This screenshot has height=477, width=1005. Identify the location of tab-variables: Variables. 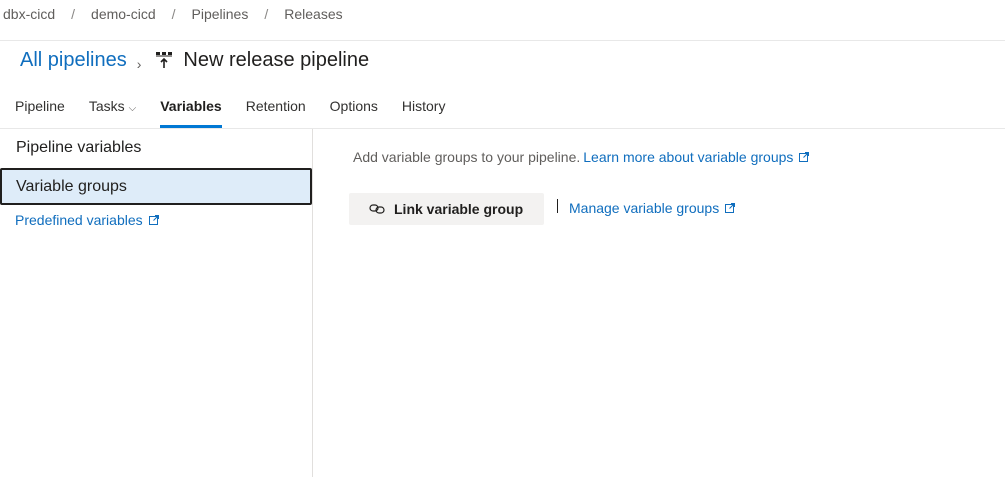
(191, 110).